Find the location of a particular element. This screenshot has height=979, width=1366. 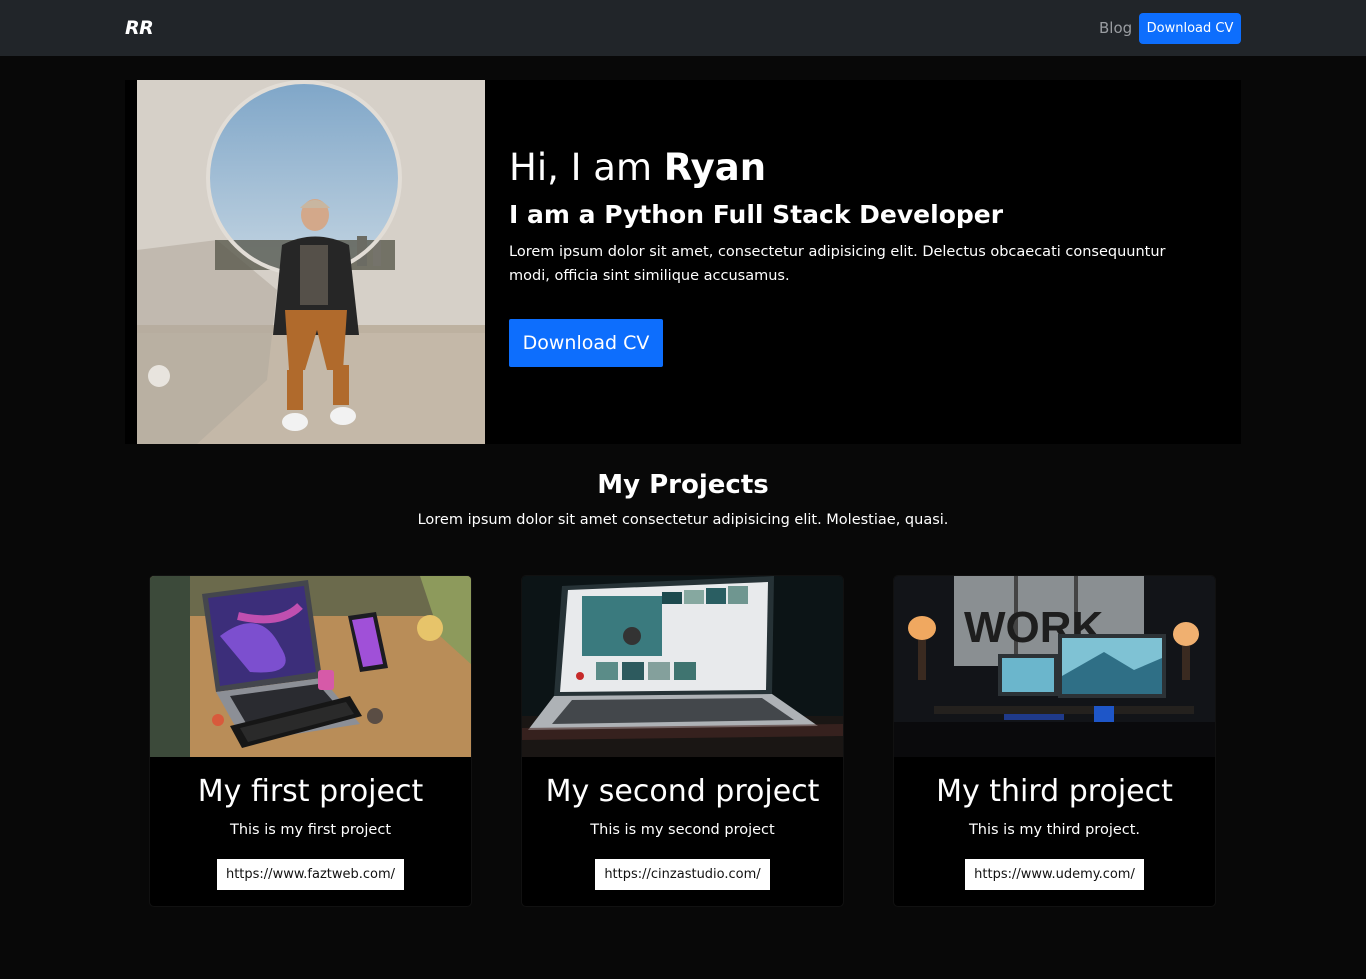

project-link-container: https://cinzastudio.com/ is located at coordinates (682, 874).